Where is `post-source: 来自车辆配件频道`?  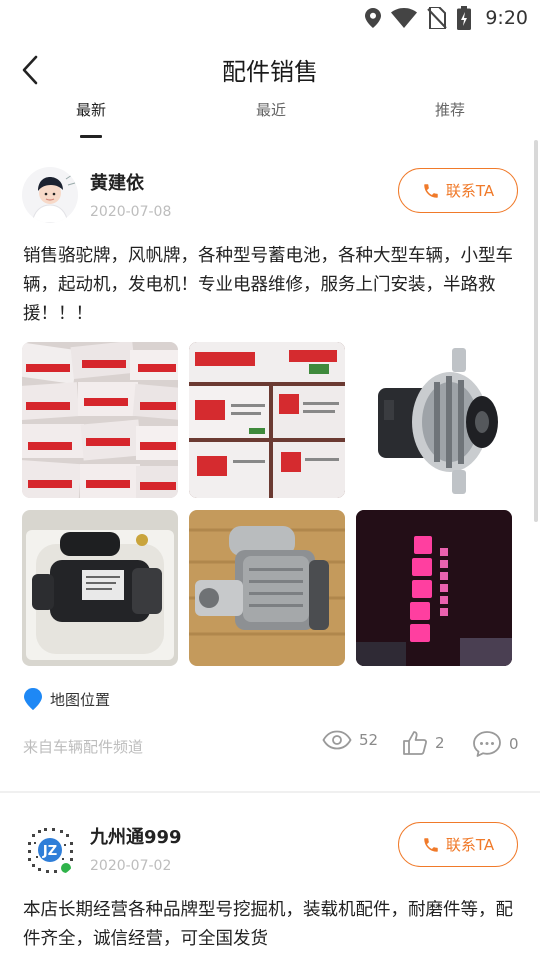 post-source: 来自车辆配件频道 is located at coordinates (83, 747).